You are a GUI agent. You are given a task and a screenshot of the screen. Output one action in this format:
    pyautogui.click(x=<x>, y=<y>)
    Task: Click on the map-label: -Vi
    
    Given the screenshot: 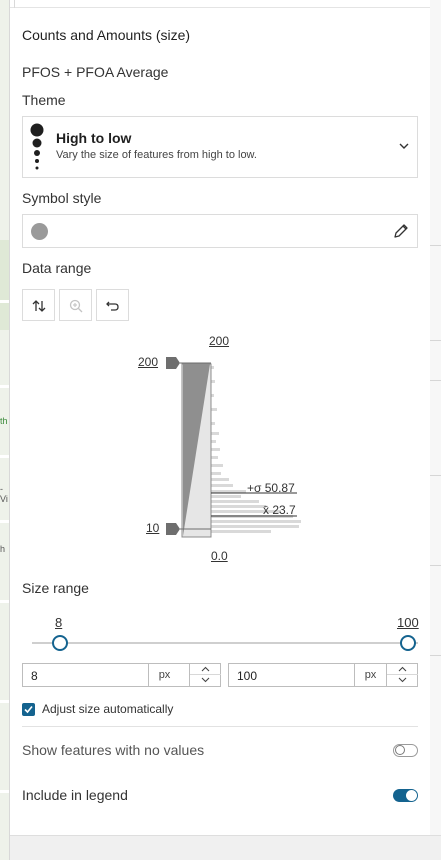 What is the action you would take?
    pyautogui.click(x=4, y=494)
    